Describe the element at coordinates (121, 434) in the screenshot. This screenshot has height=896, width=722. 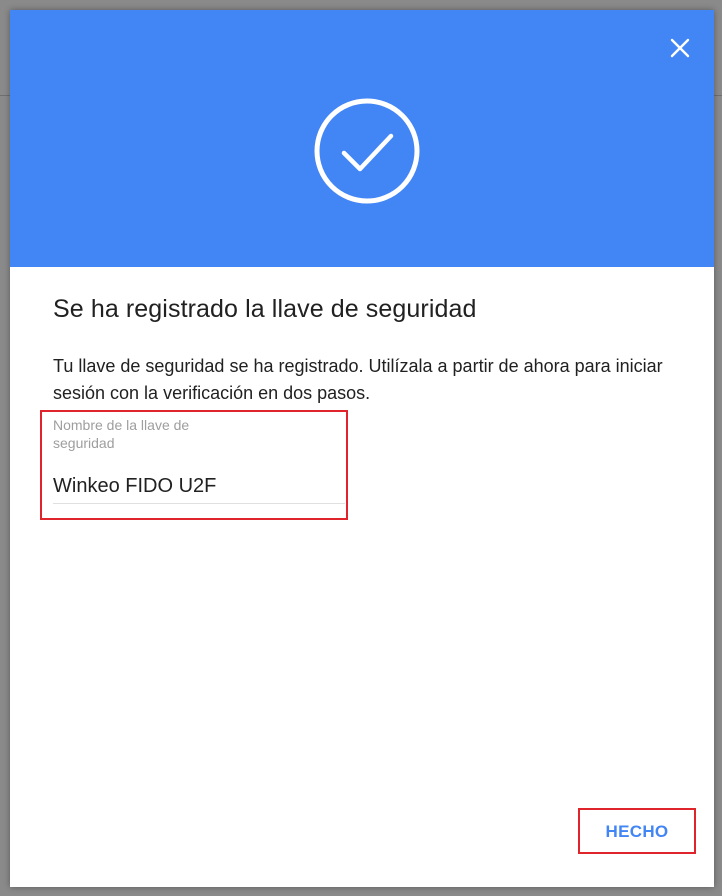
I see `key-name-label: Nombre de la llave de seguridad` at that location.